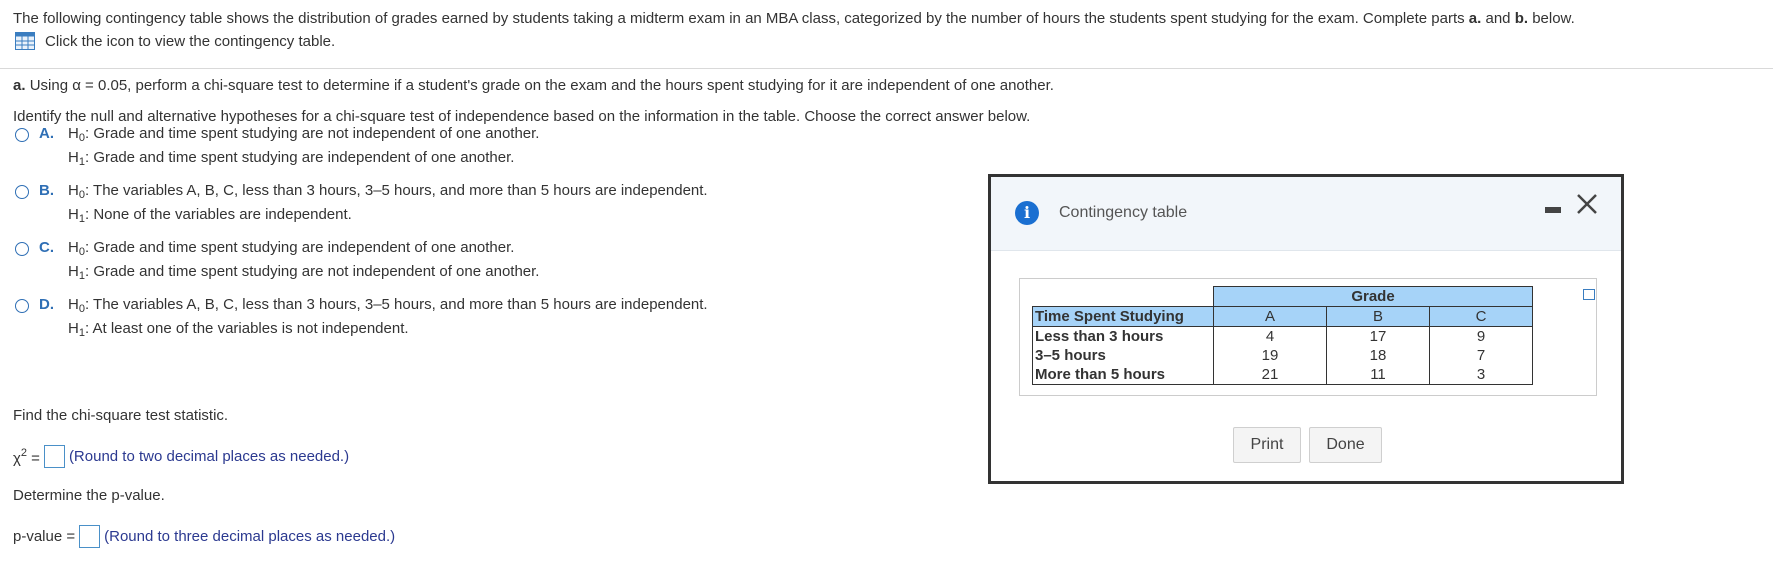 Image resolution: width=1773 pixels, height=562 pixels. Describe the element at coordinates (25, 41) in the screenshot. I see `table-icon` at that location.